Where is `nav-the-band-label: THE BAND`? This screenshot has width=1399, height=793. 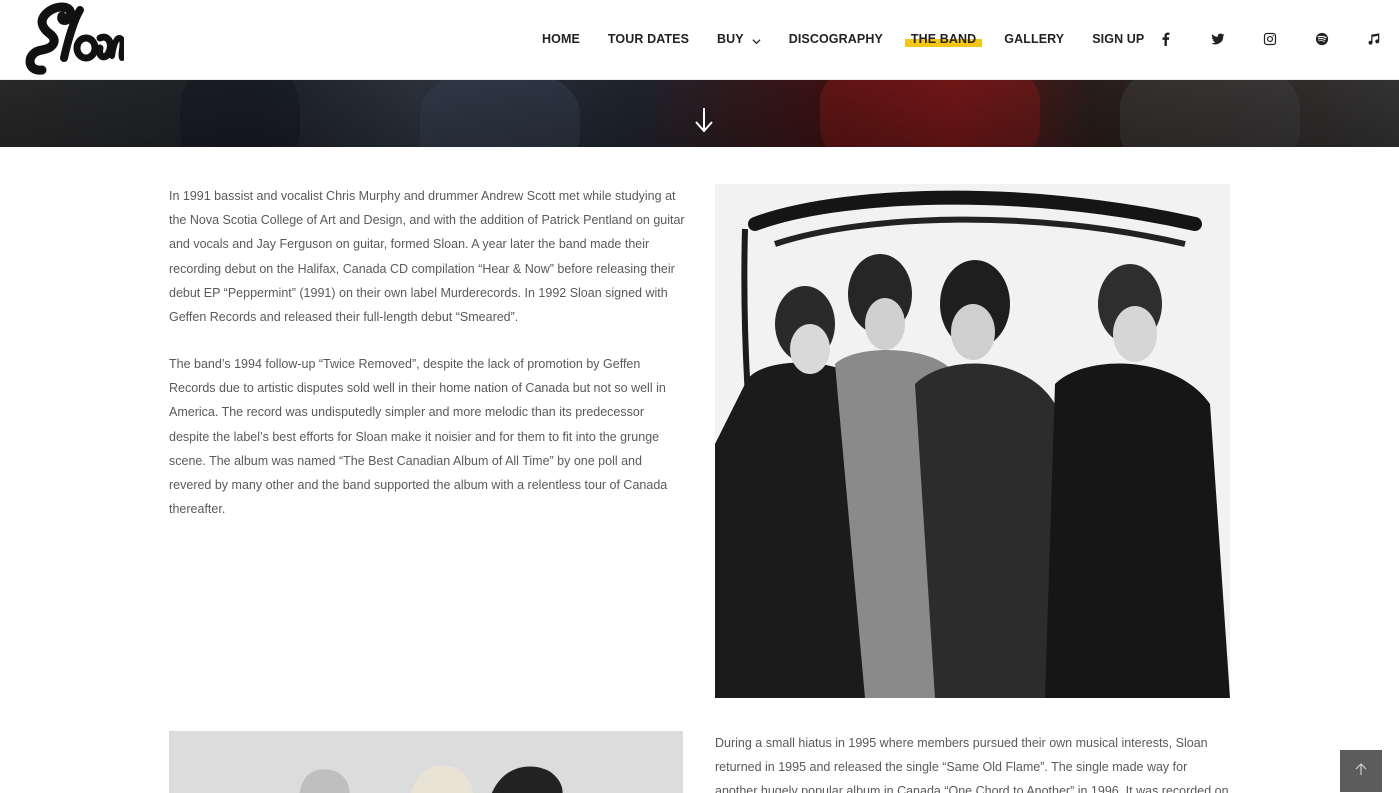
nav-the-band-label: THE BAND is located at coordinates (943, 39).